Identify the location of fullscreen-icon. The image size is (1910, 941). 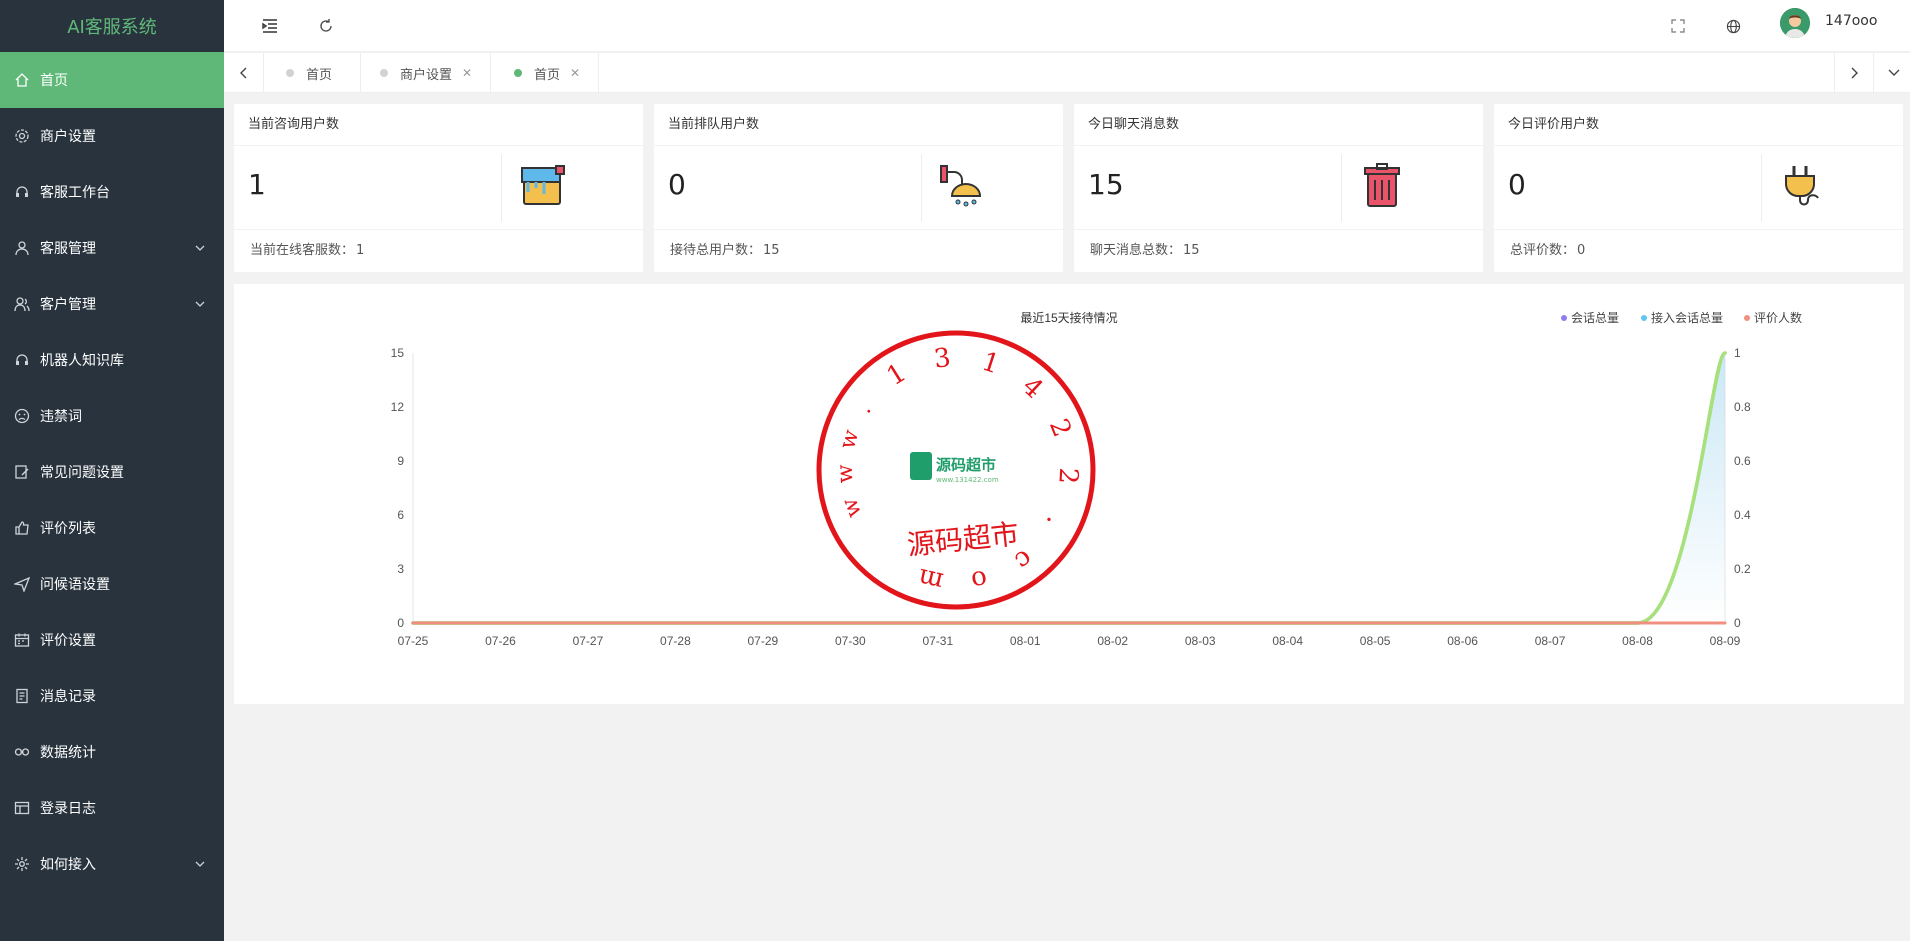
(1678, 26).